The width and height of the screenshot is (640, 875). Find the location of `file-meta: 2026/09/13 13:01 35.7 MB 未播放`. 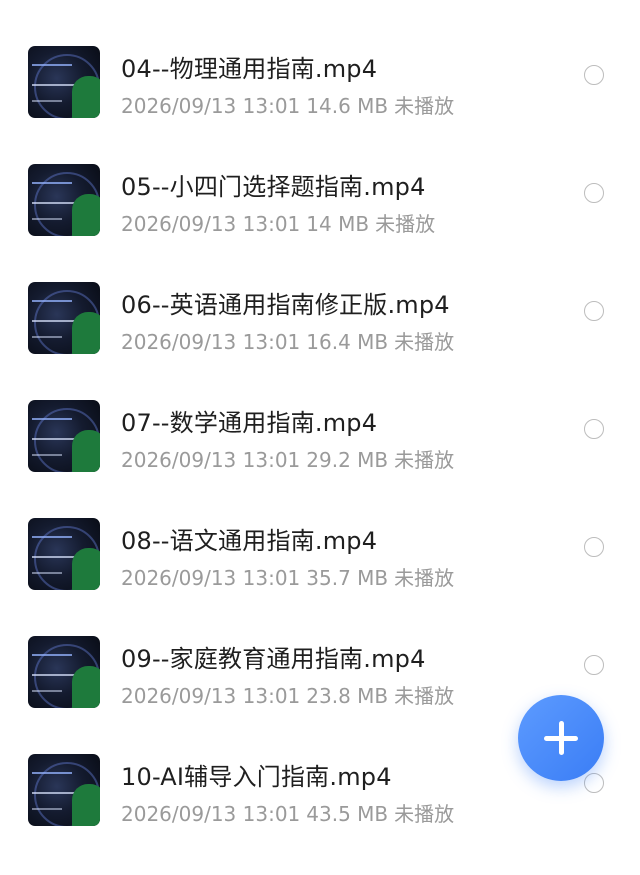

file-meta: 2026/09/13 13:01 35.7 MB 未播放 is located at coordinates (290, 576).